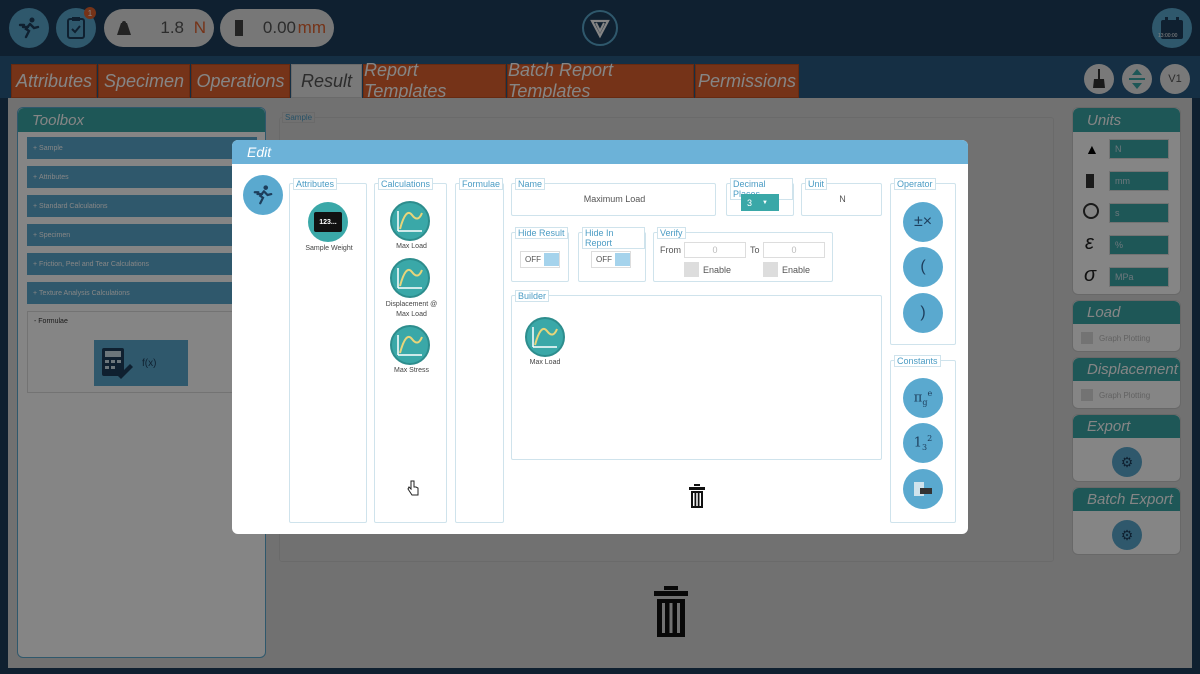 The image size is (1200, 674). Describe the element at coordinates (329, 248) in the screenshot. I see `attribute-label: Sample Weight` at that location.